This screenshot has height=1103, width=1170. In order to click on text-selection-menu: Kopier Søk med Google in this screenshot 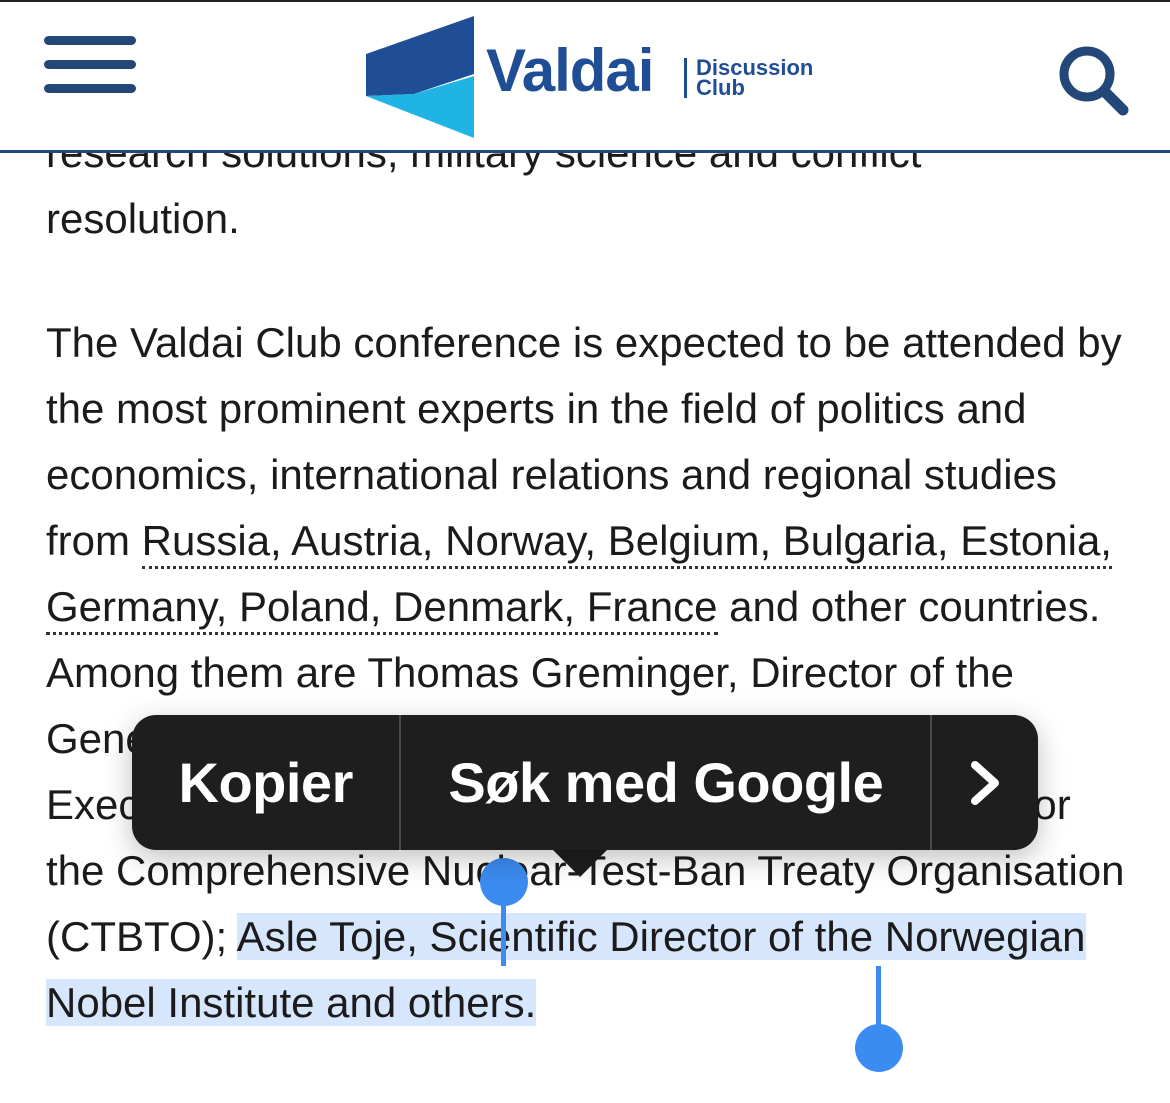, I will do `click(585, 782)`.